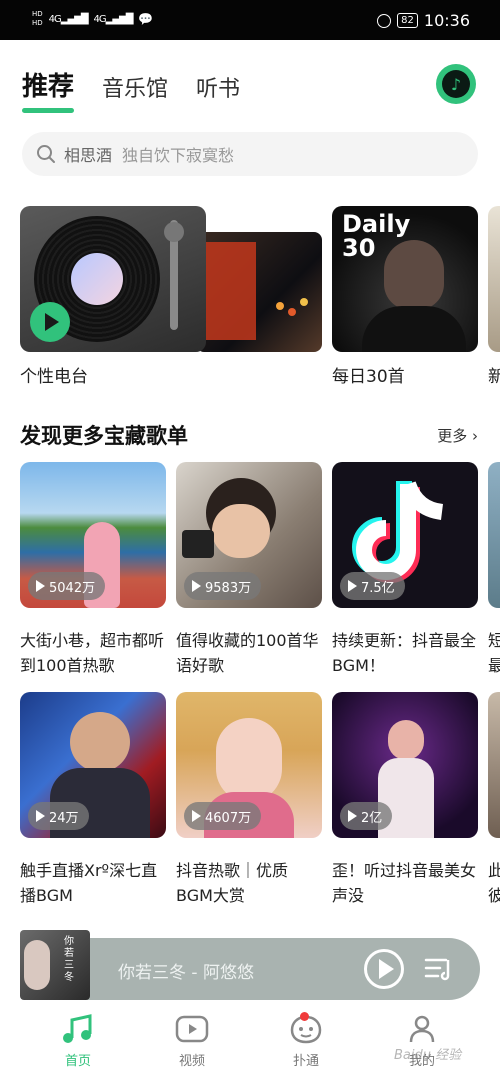 The image size is (500, 1084). Describe the element at coordinates (186, 973) in the screenshot. I see `now-playing-title: 你若三冬 - 阿悠悠` at that location.